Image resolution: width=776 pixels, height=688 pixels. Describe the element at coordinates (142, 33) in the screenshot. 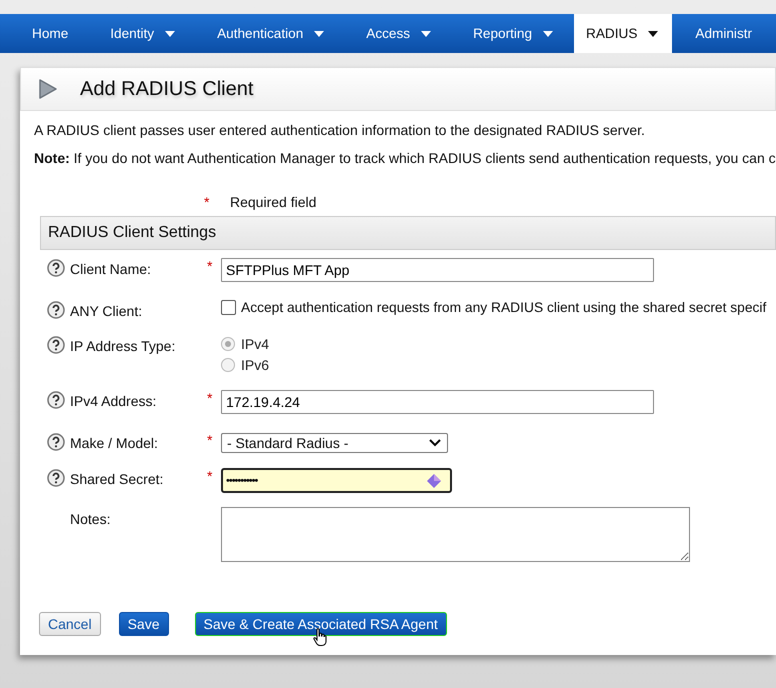

I see `nav-tab: Identity` at that location.